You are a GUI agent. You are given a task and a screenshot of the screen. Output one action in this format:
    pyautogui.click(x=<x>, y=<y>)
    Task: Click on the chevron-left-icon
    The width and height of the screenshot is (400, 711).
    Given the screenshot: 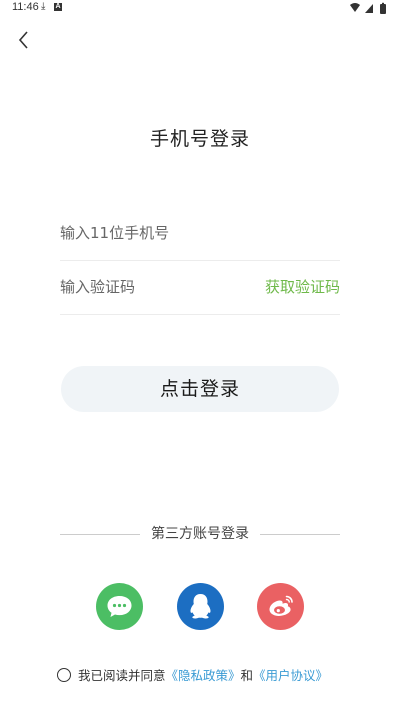 What is the action you would take?
    pyautogui.click(x=23, y=40)
    